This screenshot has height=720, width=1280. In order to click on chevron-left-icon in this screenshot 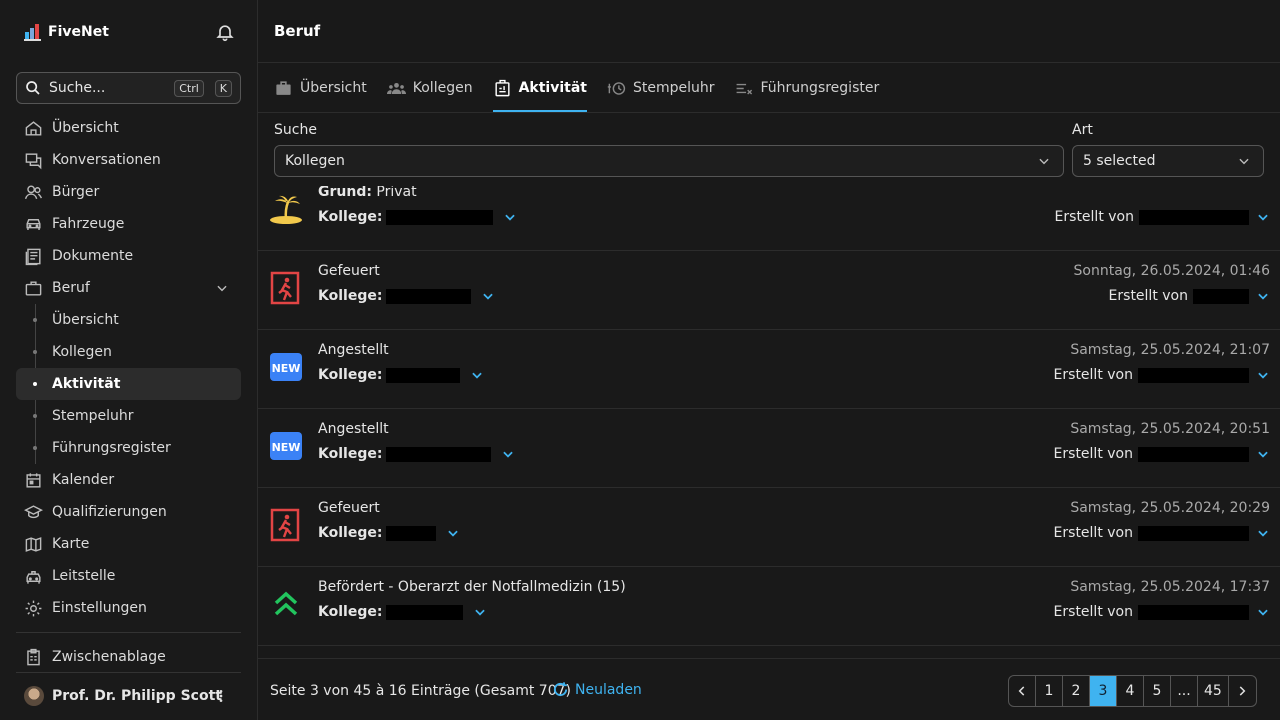, I will do `click(1021, 691)`.